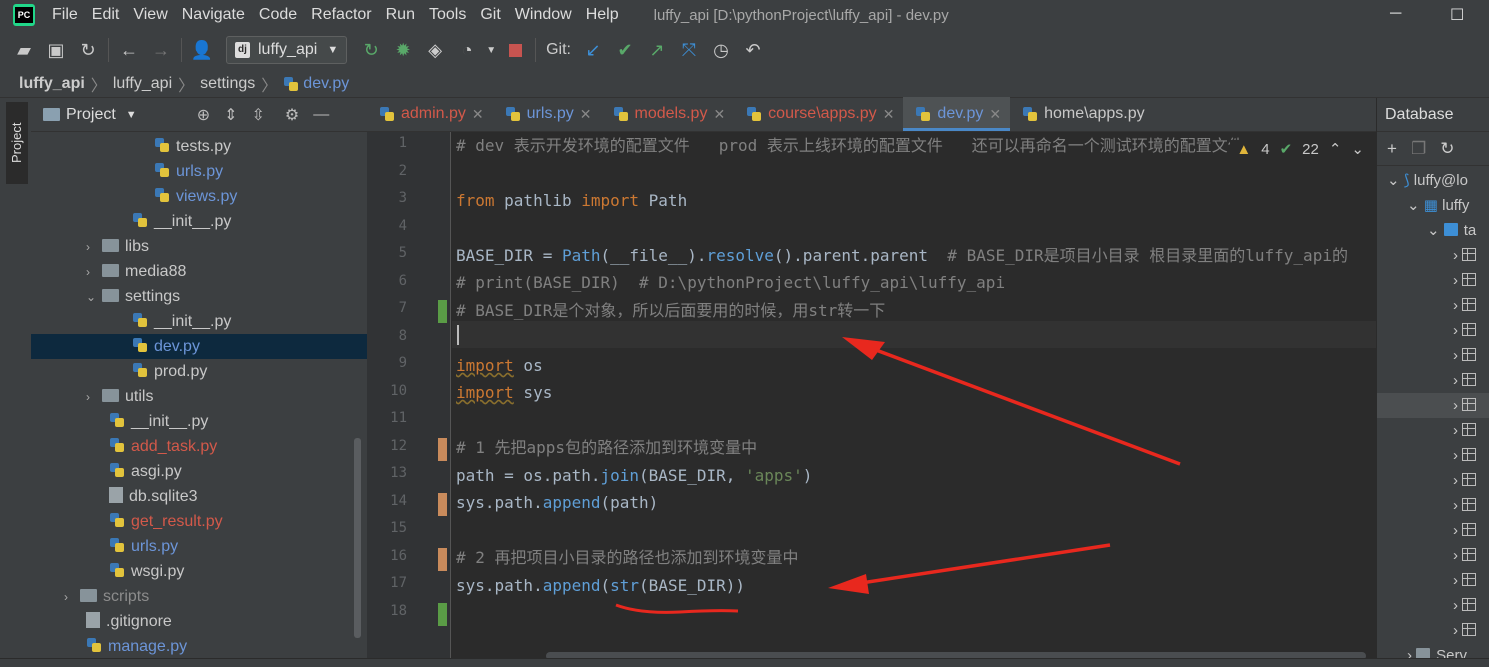 This screenshot has width=1489, height=667. What do you see at coordinates (1082, 114) in the screenshot?
I see `tab-home-apps: home\apps.py` at bounding box center [1082, 114].